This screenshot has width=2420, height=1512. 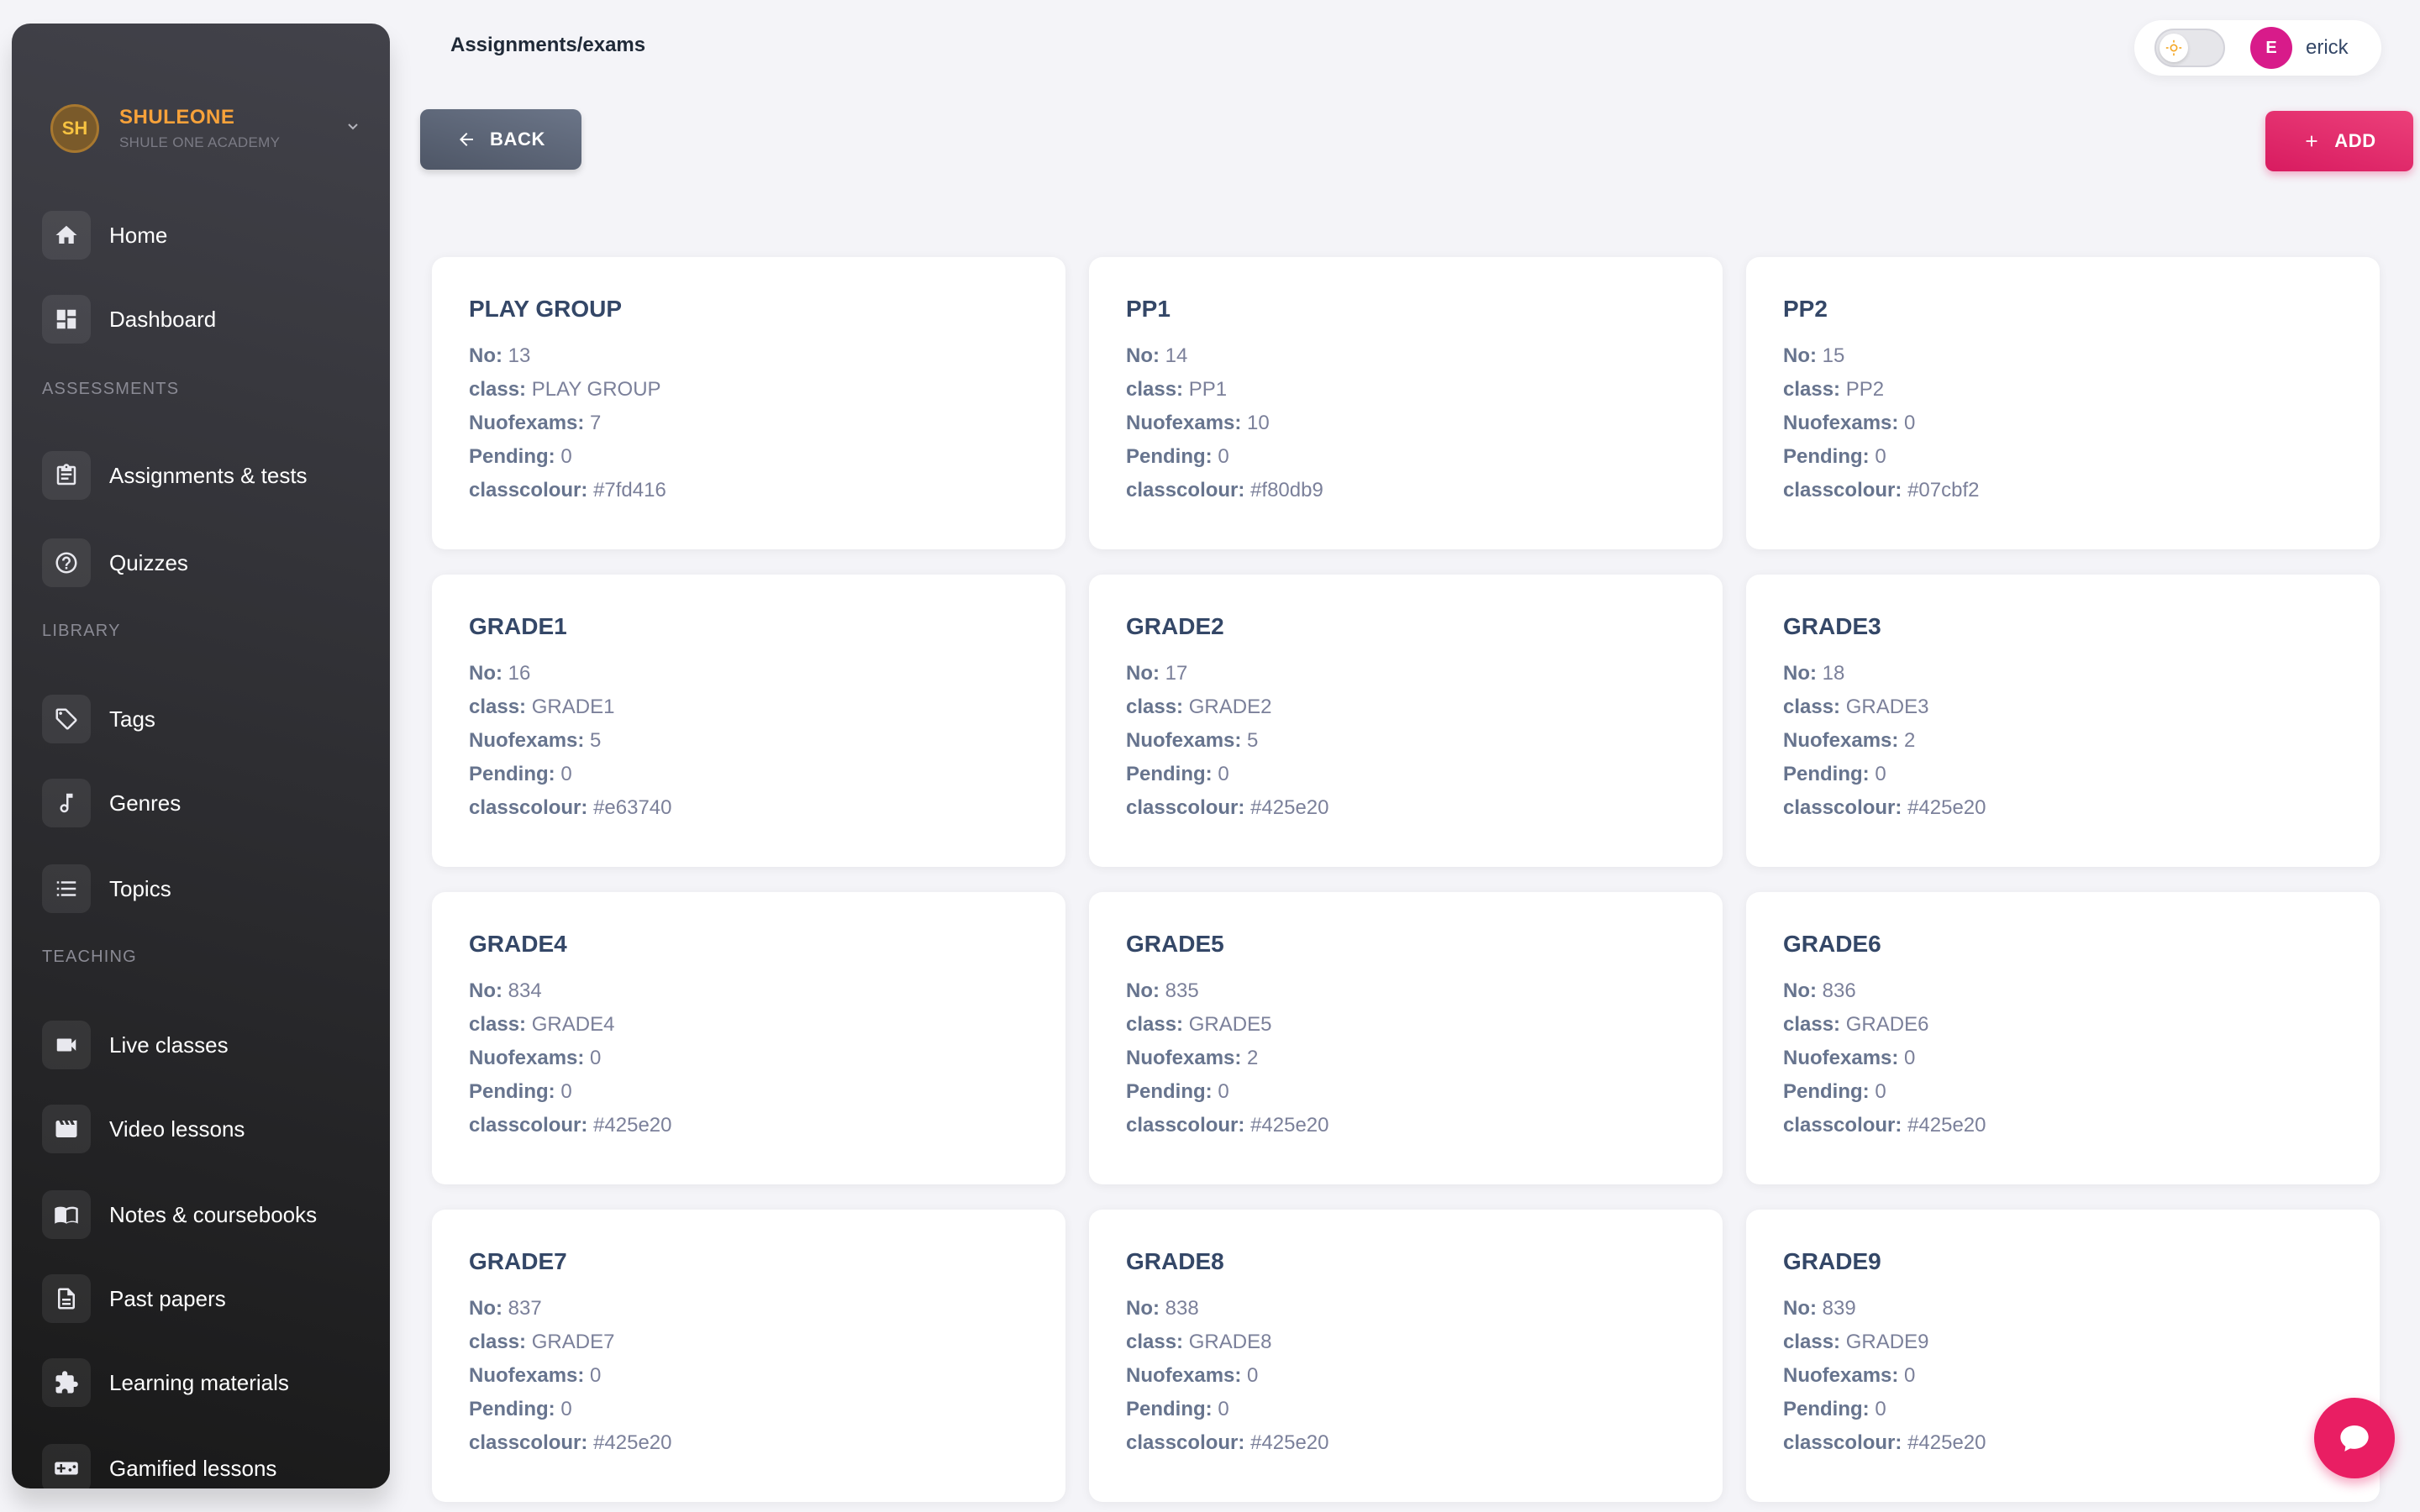 I want to click on sidebar-item-label: Assignments & tests, so click(x=208, y=475).